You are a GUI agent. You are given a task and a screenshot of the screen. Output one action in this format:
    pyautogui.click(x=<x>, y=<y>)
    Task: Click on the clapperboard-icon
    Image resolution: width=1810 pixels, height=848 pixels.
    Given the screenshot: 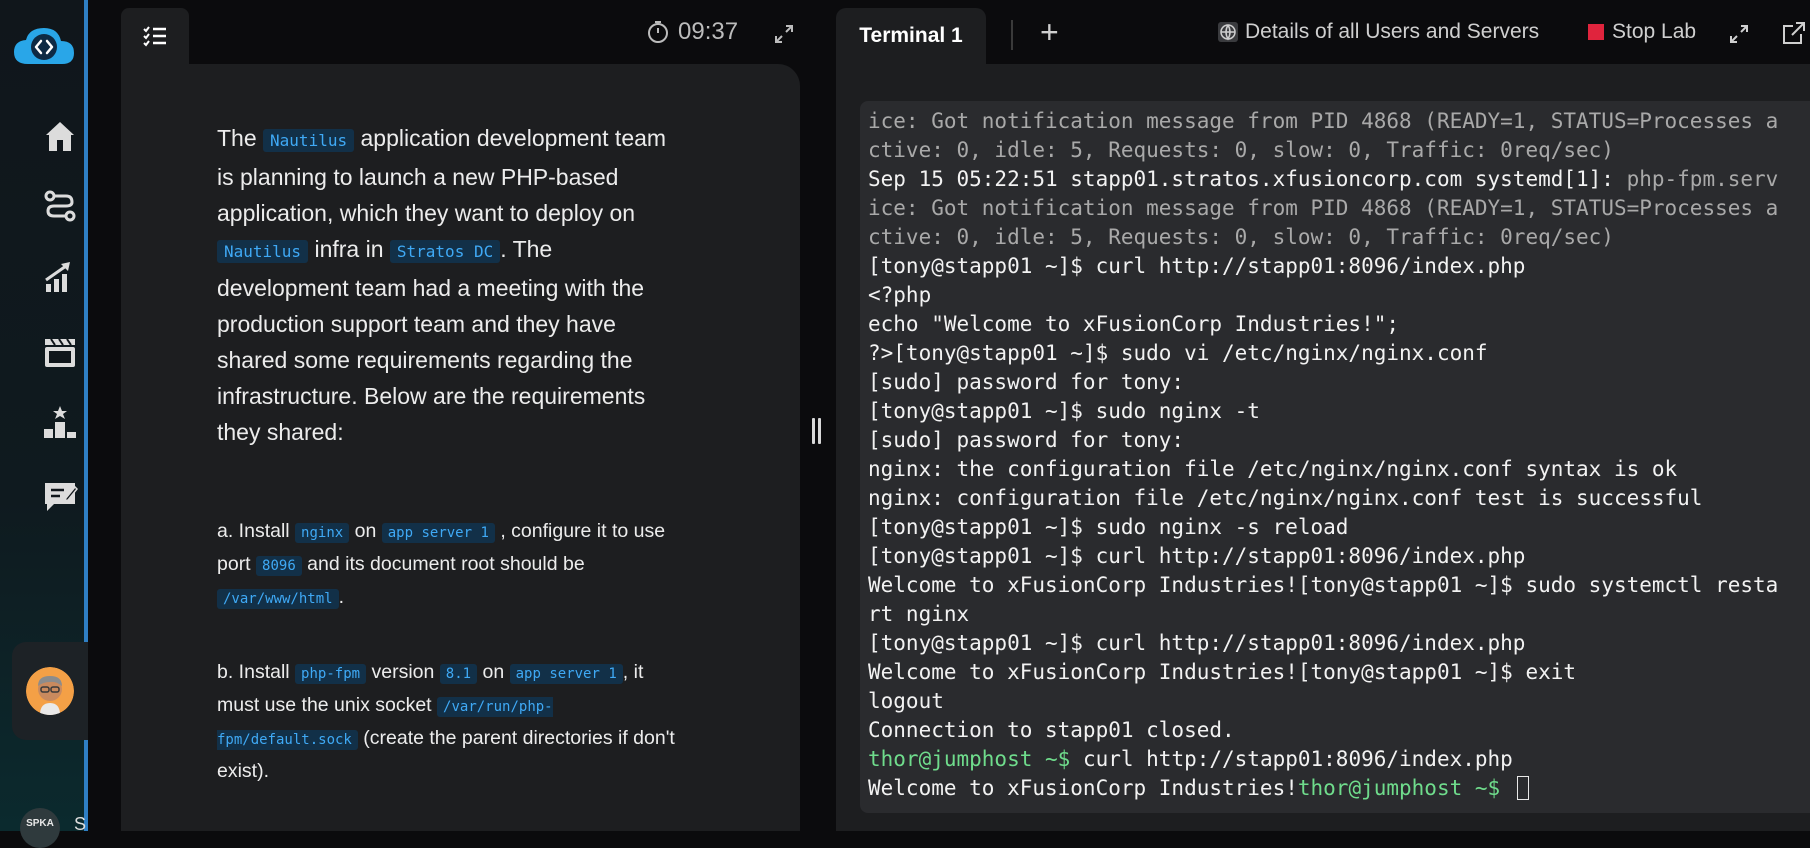 What is the action you would take?
    pyautogui.click(x=60, y=352)
    